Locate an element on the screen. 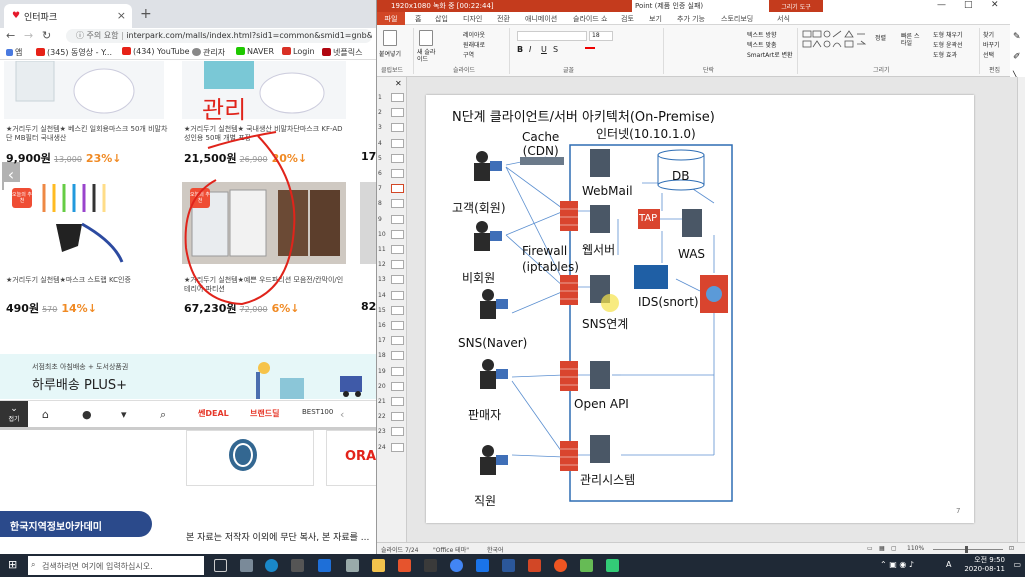 The image size is (1025, 577). taskbar-search-box: ⌕ 검색하려면 여기에 입력하십시오. is located at coordinates (116, 565).